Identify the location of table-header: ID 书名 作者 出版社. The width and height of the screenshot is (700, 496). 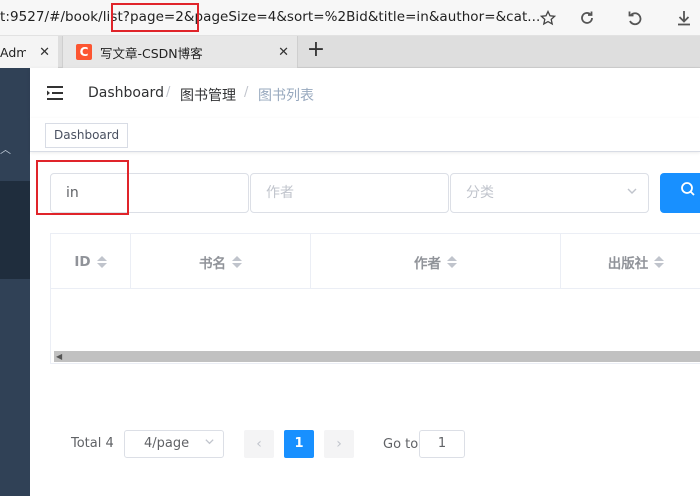
(375, 261).